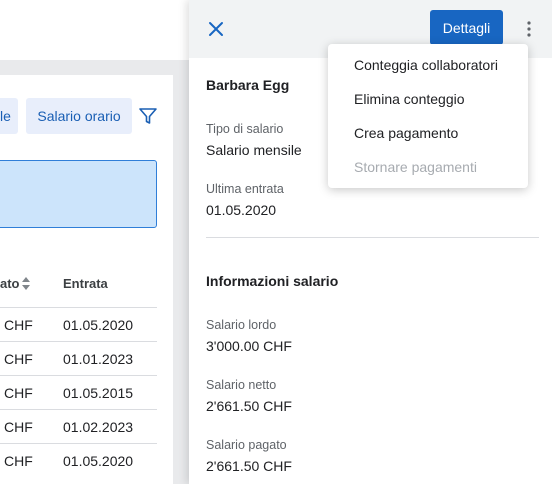 Image resolution: width=552 pixels, height=484 pixels. What do you see at coordinates (245, 189) in the screenshot?
I see `last-entry-label: Ultima entrata` at bounding box center [245, 189].